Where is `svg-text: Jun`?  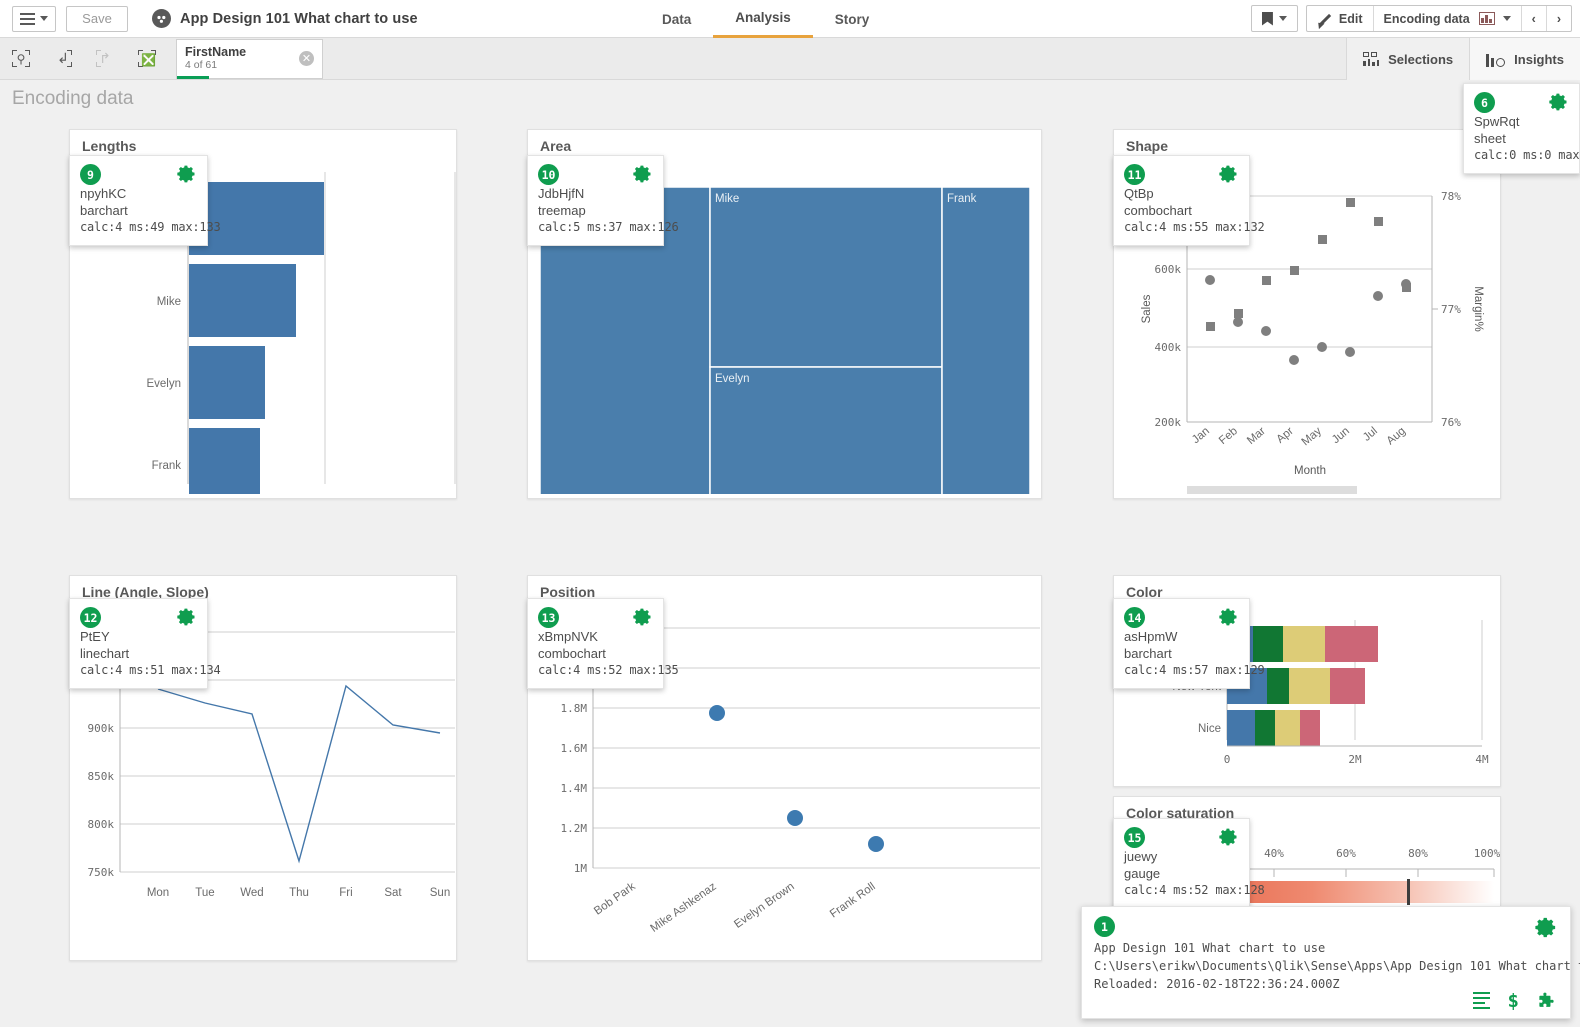 svg-text: Jun is located at coordinates (1341, 435).